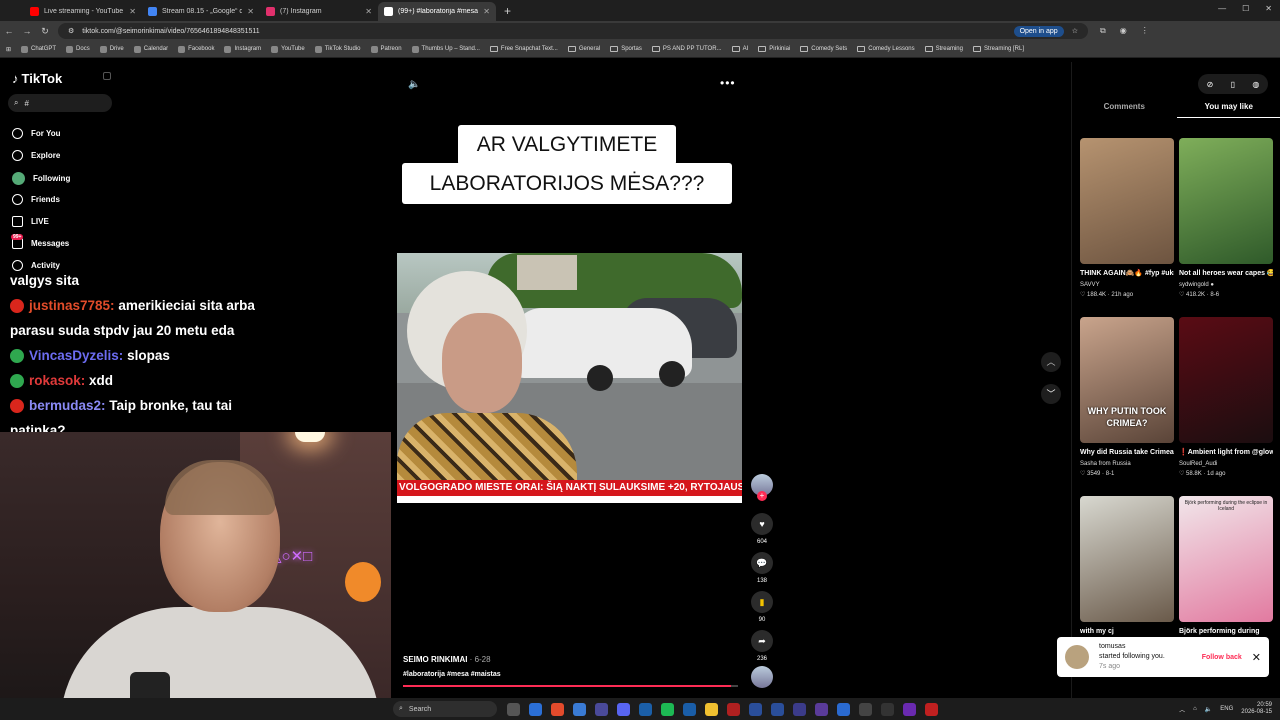  I want to click on network-icon: ⌂, so click(1195, 709).